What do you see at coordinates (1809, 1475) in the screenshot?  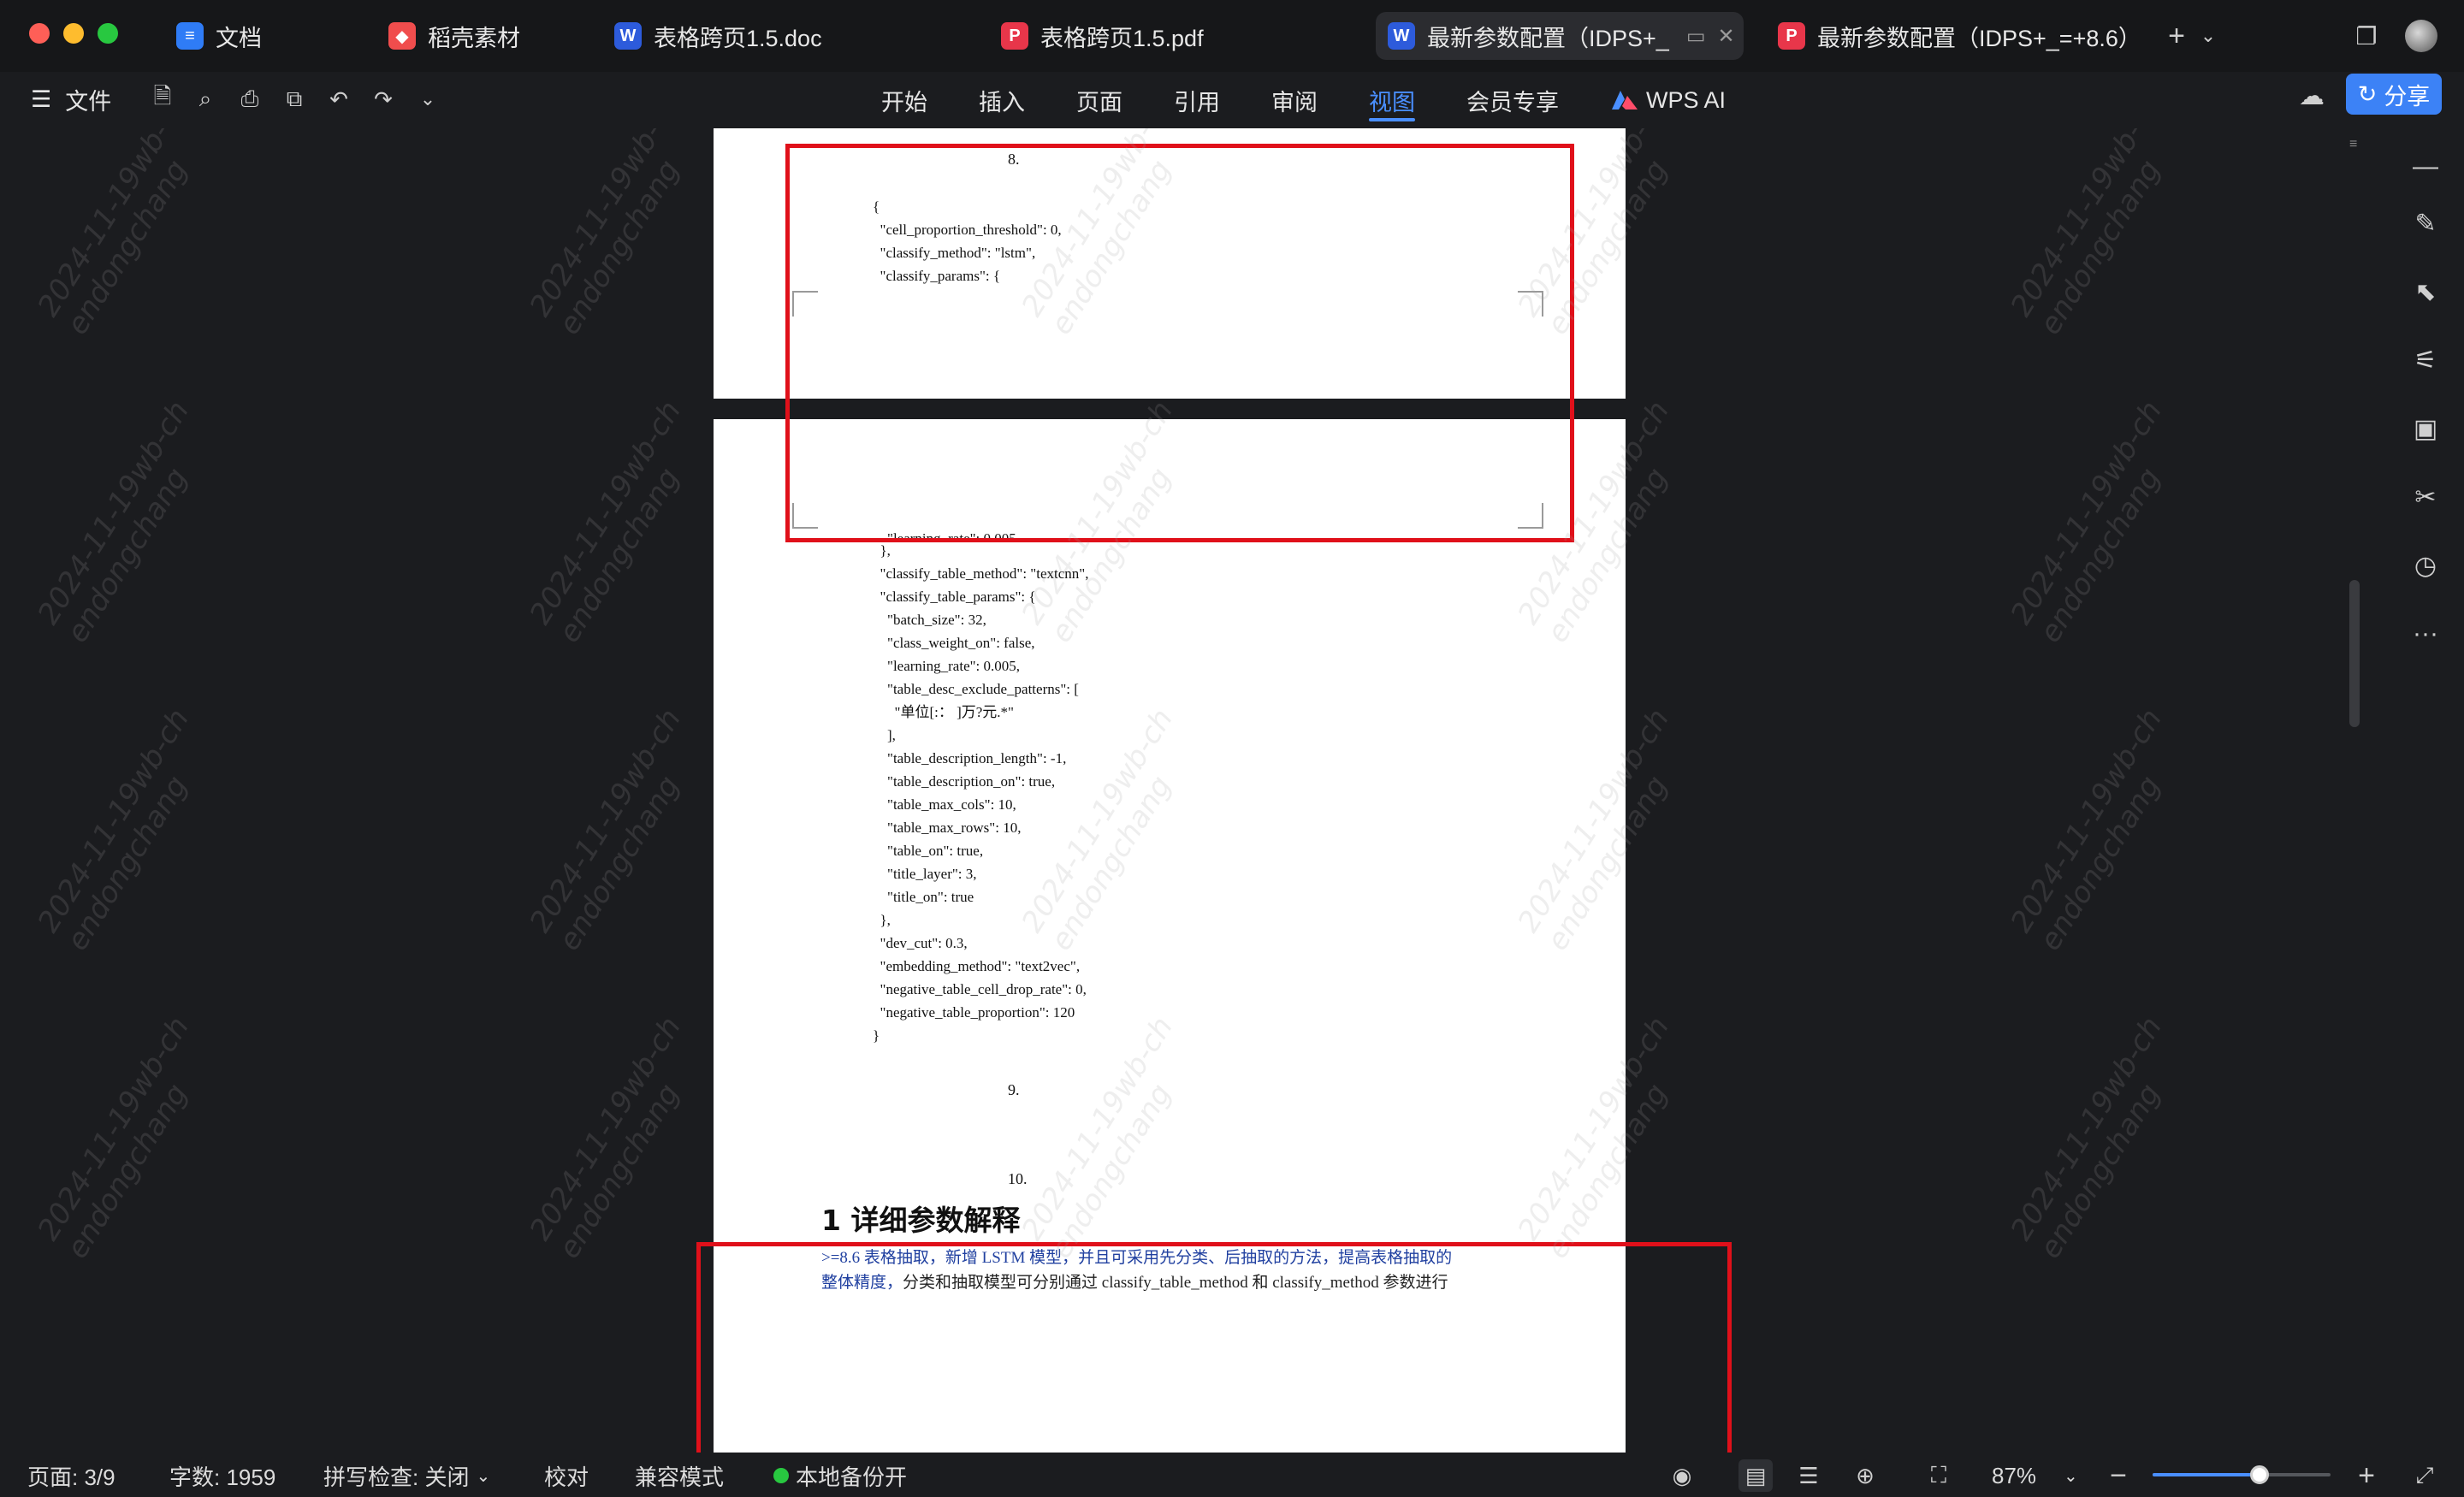 I see `outline-view-icon: ☰` at bounding box center [1809, 1475].